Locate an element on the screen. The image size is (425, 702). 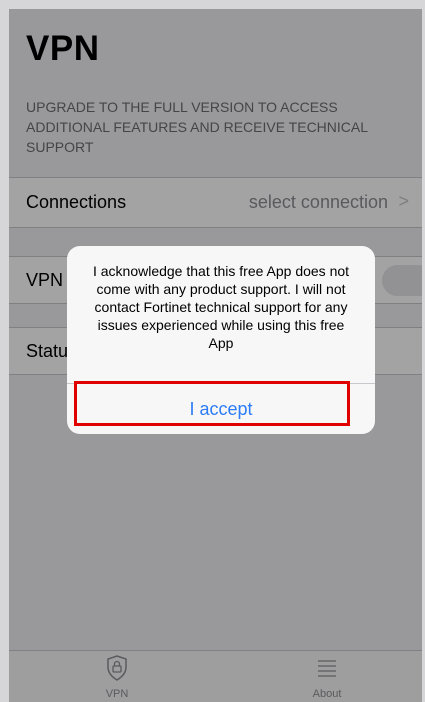
accept-button-highlight is located at coordinates (212, 403).